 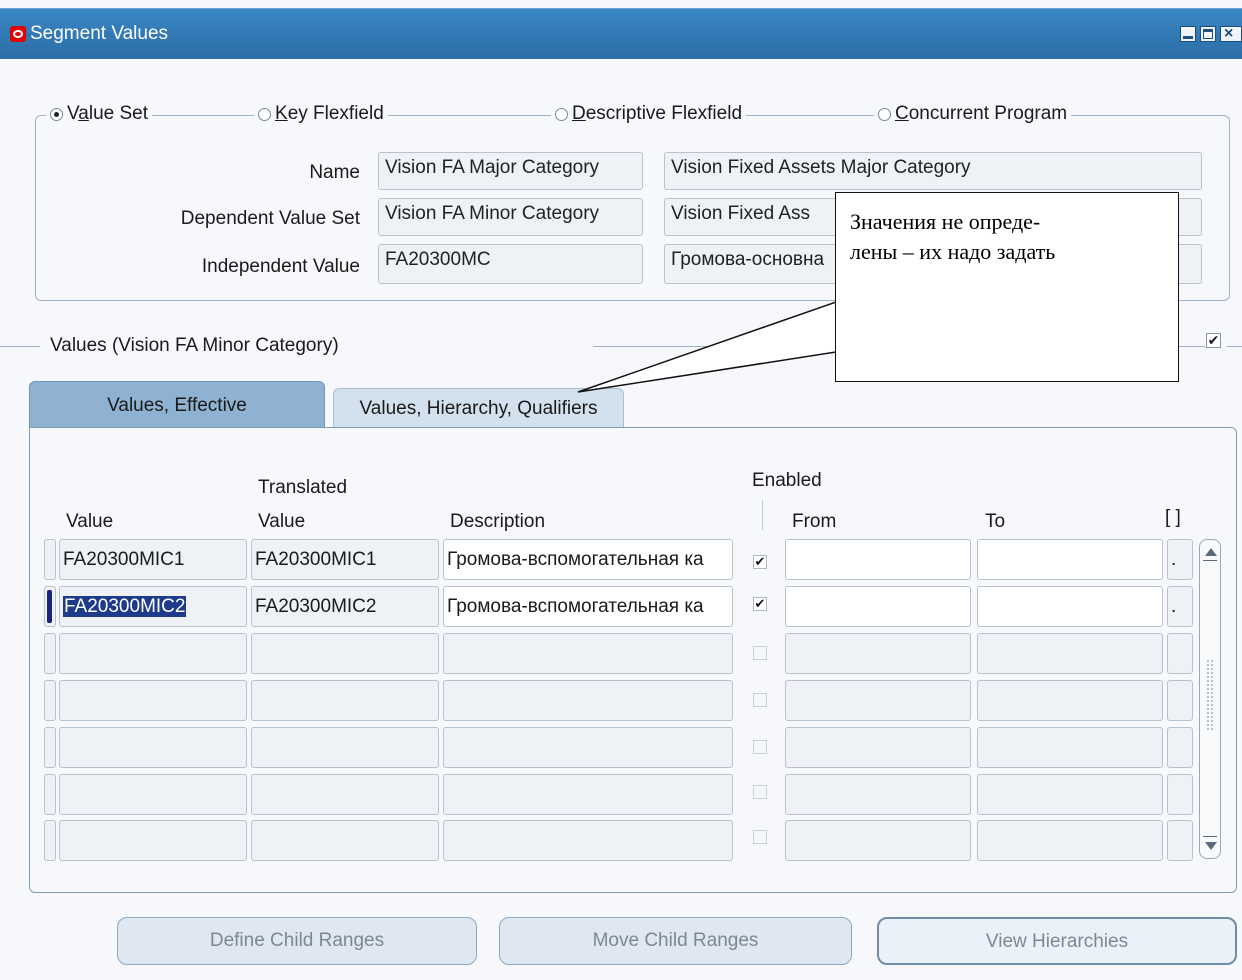 I want to click on scroll-grip-icon, so click(x=1210, y=695).